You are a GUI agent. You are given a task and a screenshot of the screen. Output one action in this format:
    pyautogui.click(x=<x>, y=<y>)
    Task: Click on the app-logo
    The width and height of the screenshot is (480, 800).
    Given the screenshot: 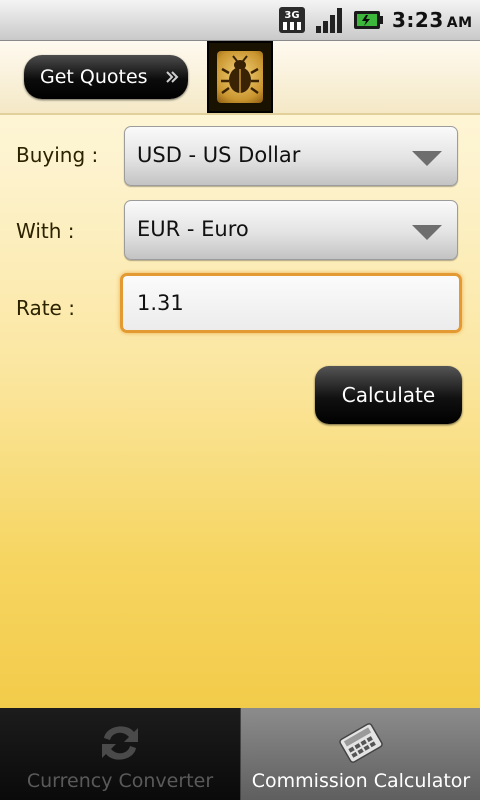 What is the action you would take?
    pyautogui.click(x=240, y=77)
    